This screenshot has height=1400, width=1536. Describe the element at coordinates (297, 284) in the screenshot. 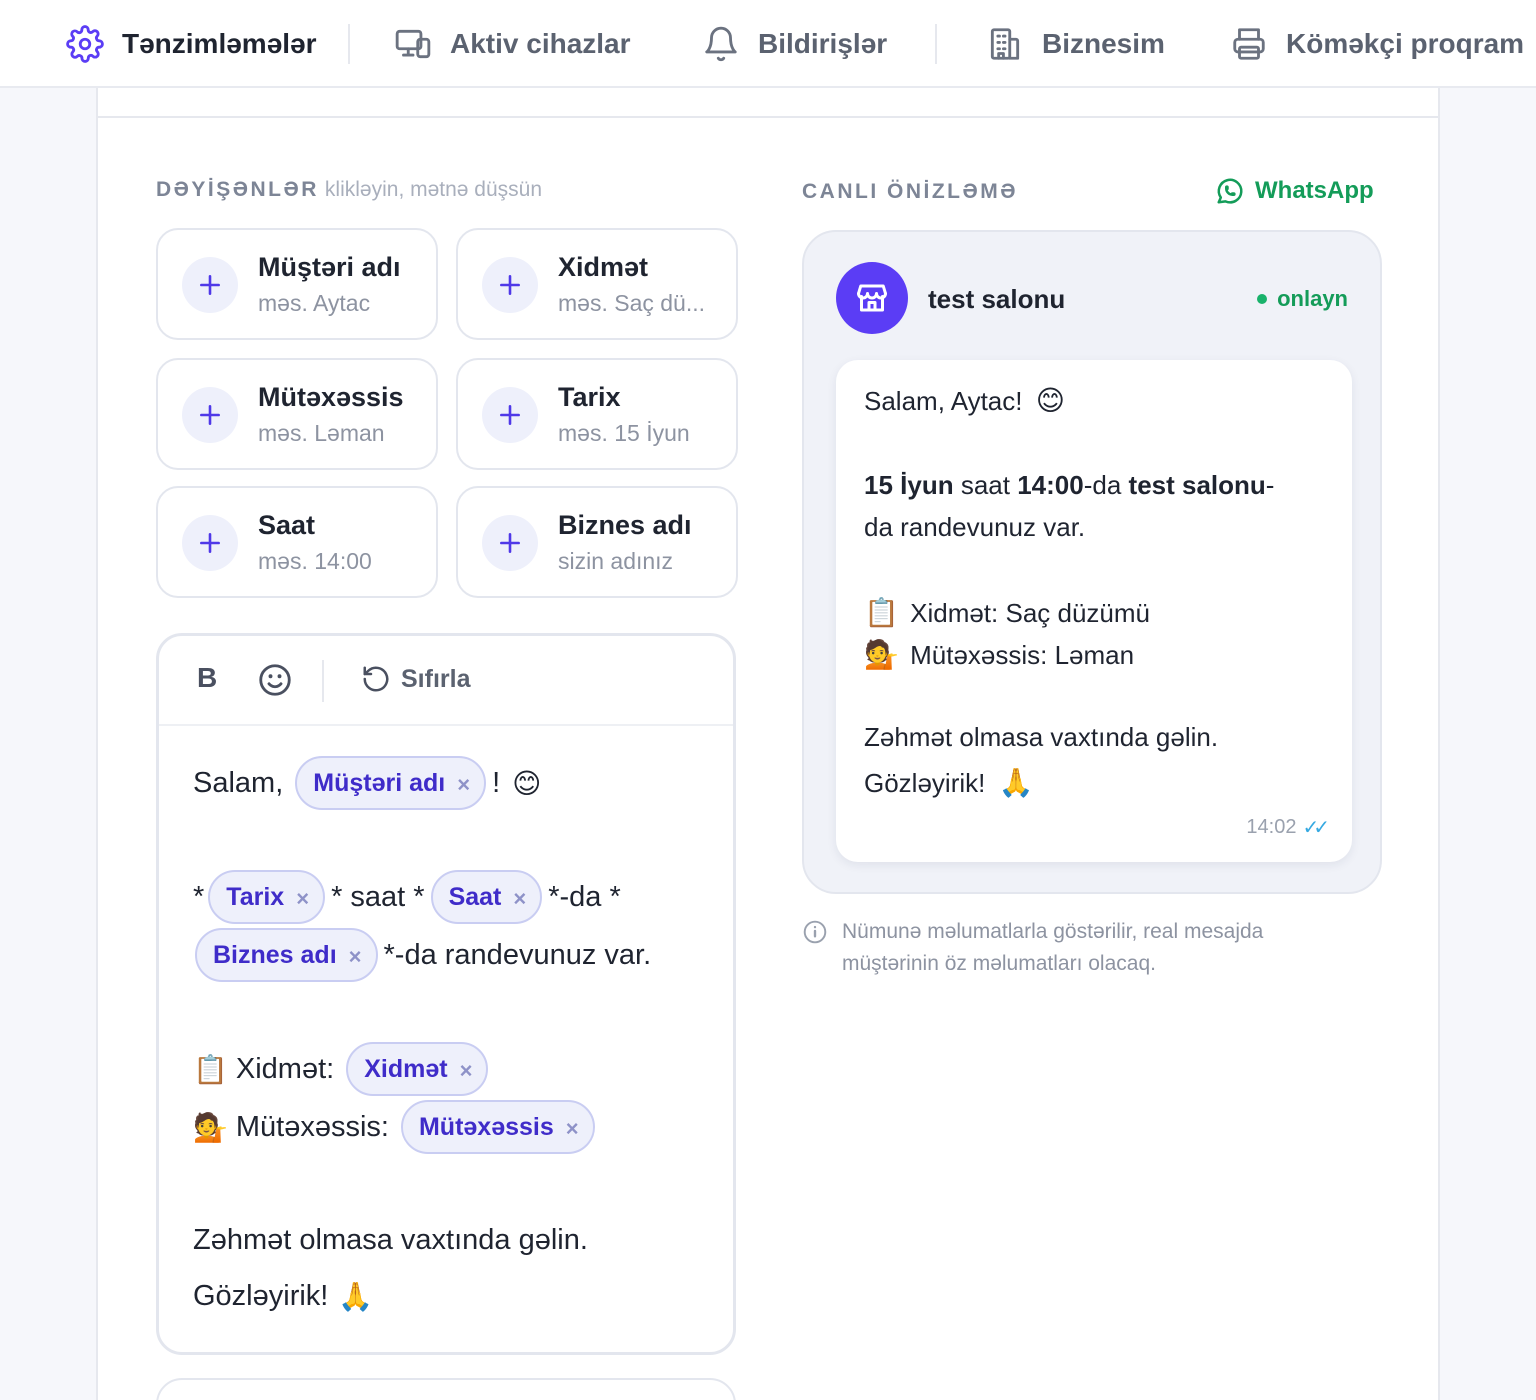

I see `variable-tile-customer-name: Müştəri adı məs. Aytac` at that location.